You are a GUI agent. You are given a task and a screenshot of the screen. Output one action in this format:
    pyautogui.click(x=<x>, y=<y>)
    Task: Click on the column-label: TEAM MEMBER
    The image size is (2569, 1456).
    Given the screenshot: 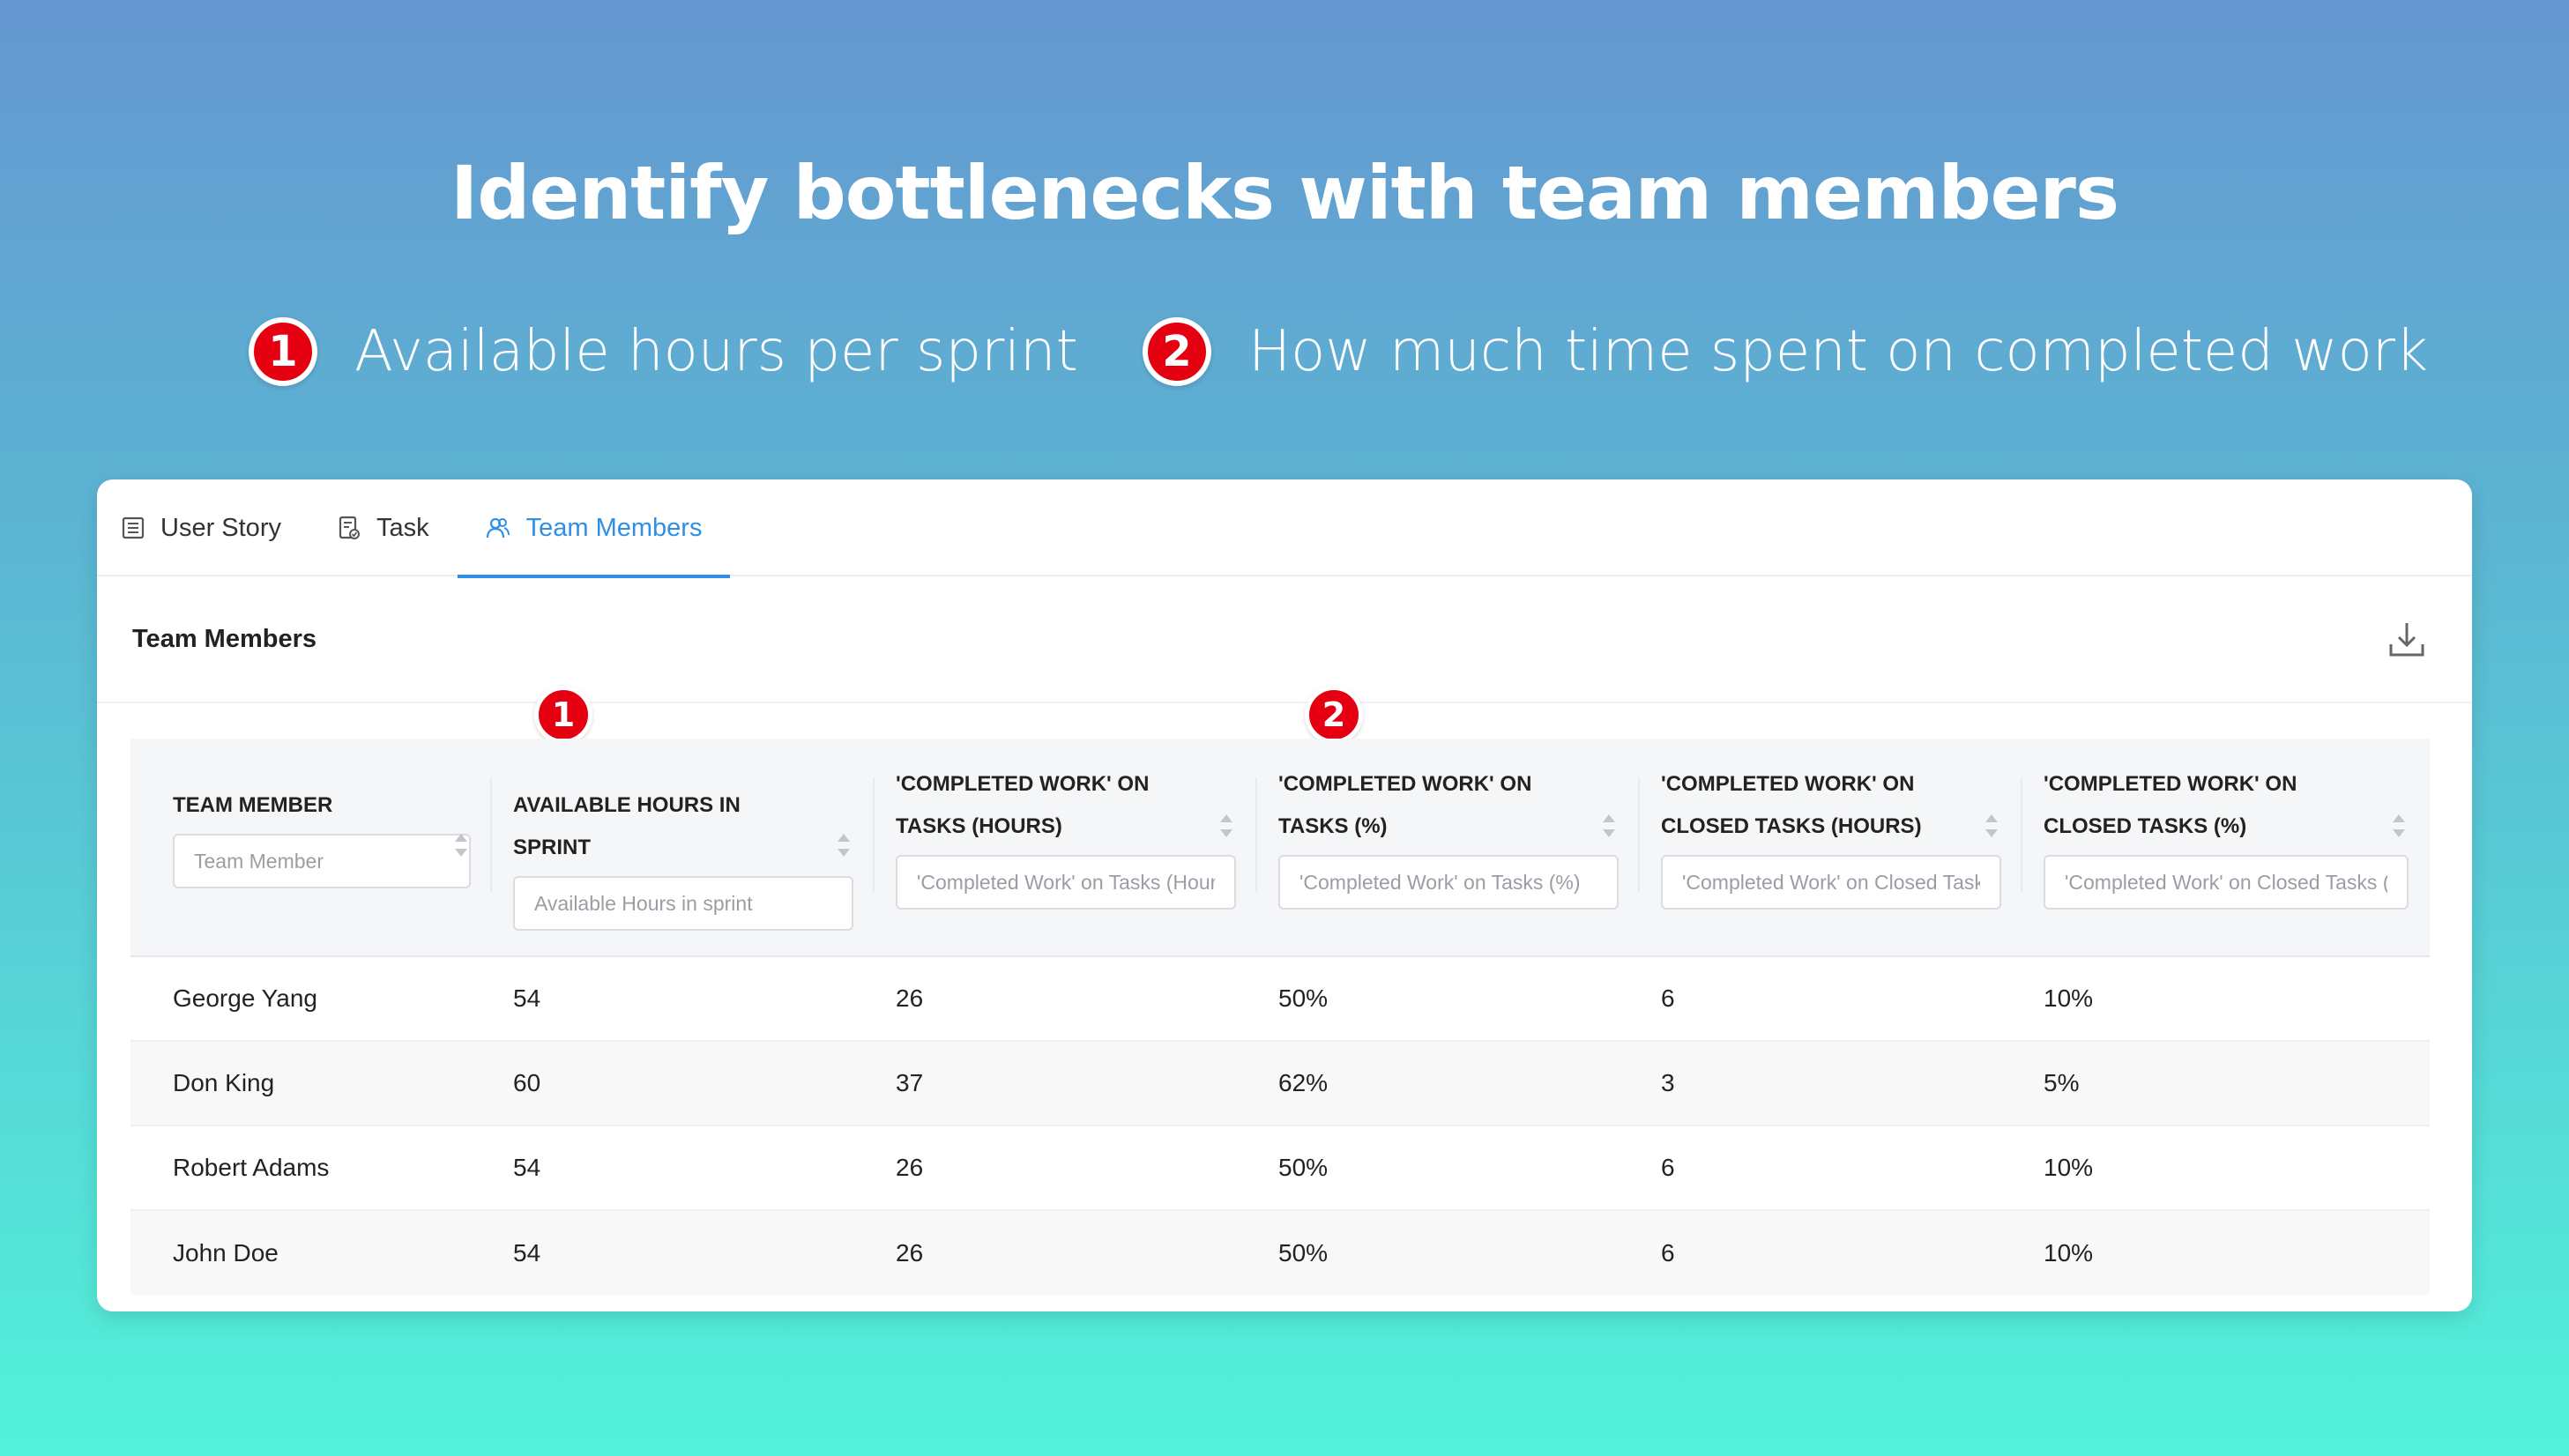 What is the action you would take?
    pyautogui.click(x=253, y=805)
    